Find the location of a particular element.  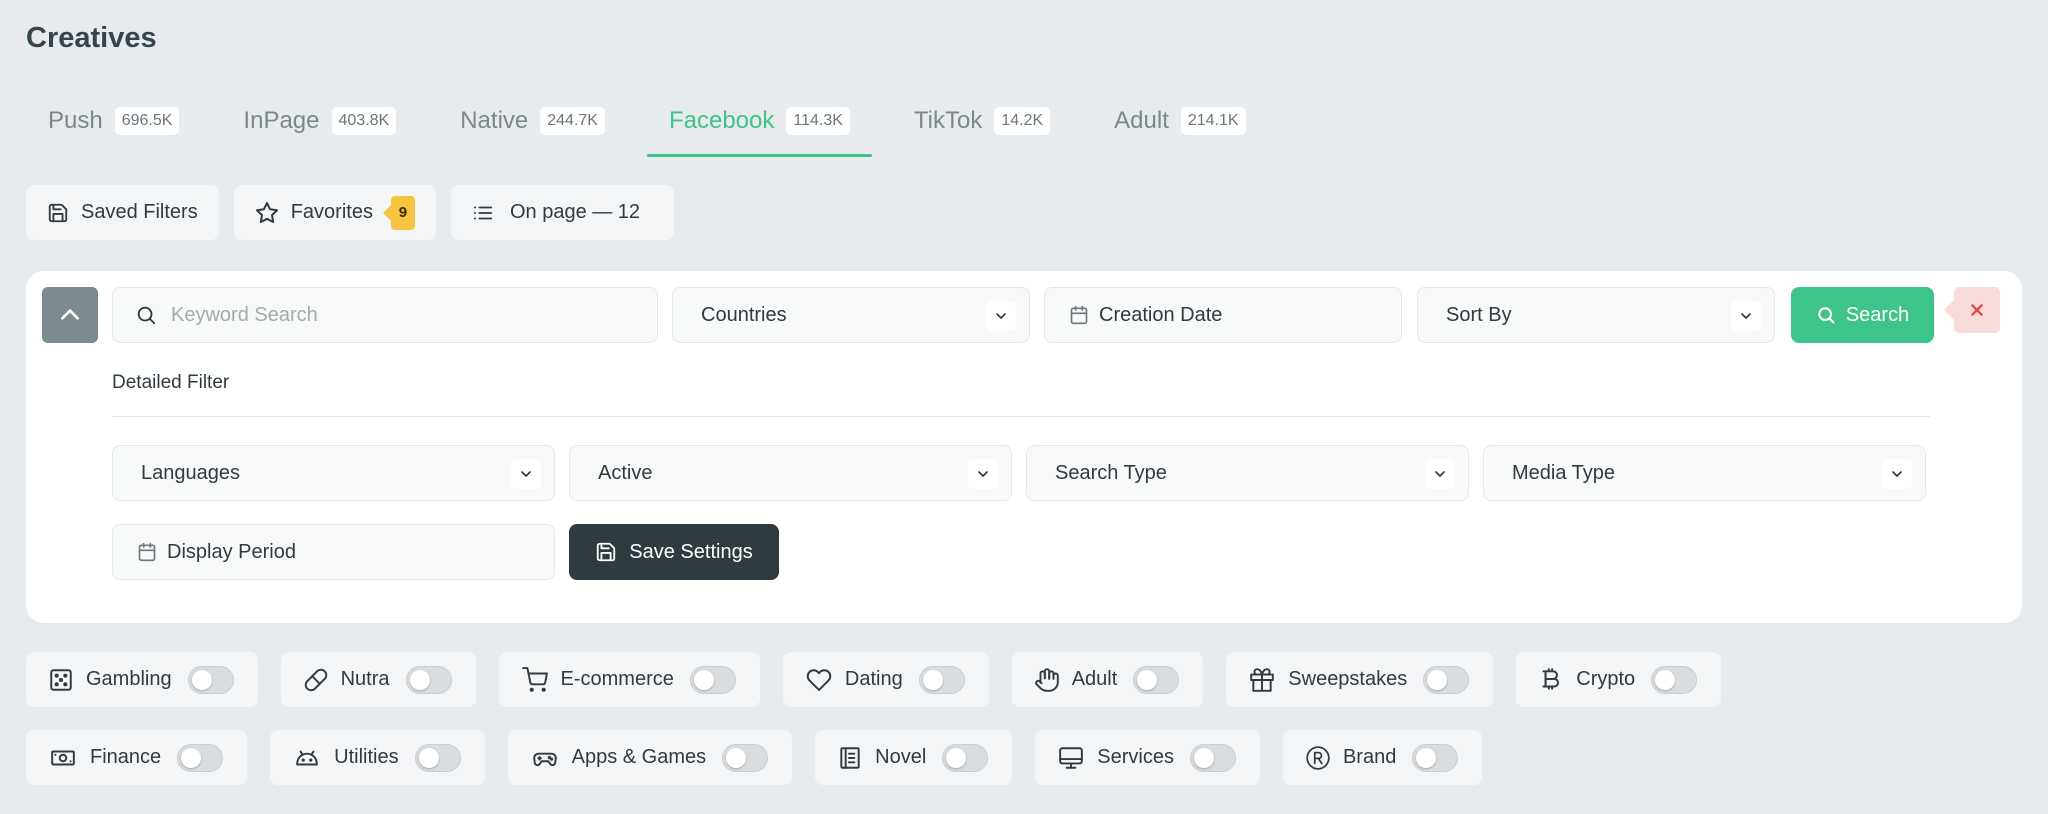

apps-games-toggle is located at coordinates (745, 757).